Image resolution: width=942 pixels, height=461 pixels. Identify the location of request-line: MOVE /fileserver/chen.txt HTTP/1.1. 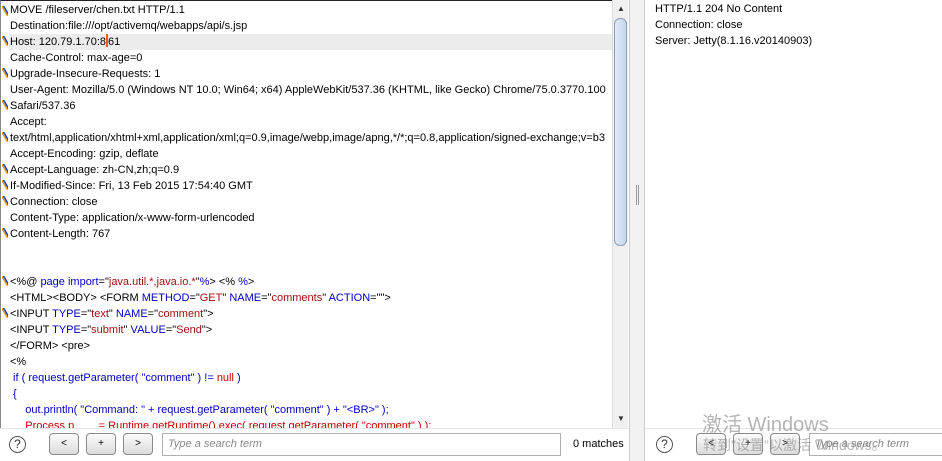
(310, 10).